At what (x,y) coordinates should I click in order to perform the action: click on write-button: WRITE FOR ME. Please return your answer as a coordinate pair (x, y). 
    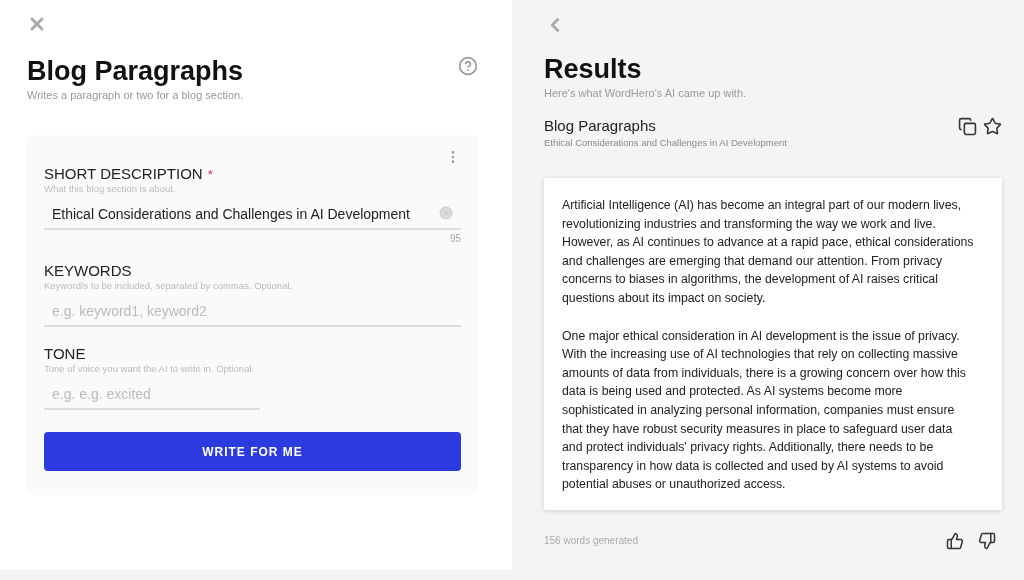
    Looking at the image, I should click on (252, 451).